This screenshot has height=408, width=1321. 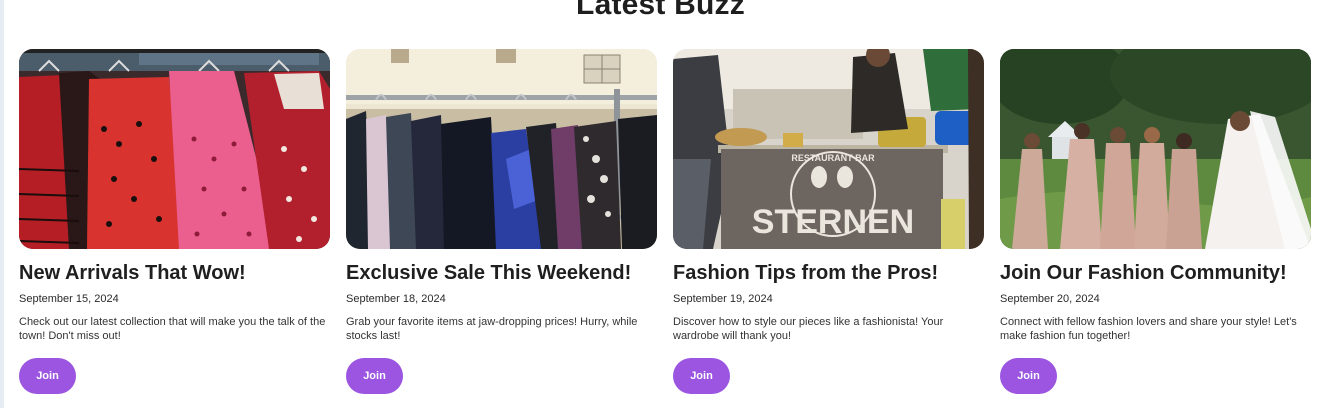 What do you see at coordinates (174, 273) in the screenshot?
I see `card-title: New Arrivals That Wow!` at bounding box center [174, 273].